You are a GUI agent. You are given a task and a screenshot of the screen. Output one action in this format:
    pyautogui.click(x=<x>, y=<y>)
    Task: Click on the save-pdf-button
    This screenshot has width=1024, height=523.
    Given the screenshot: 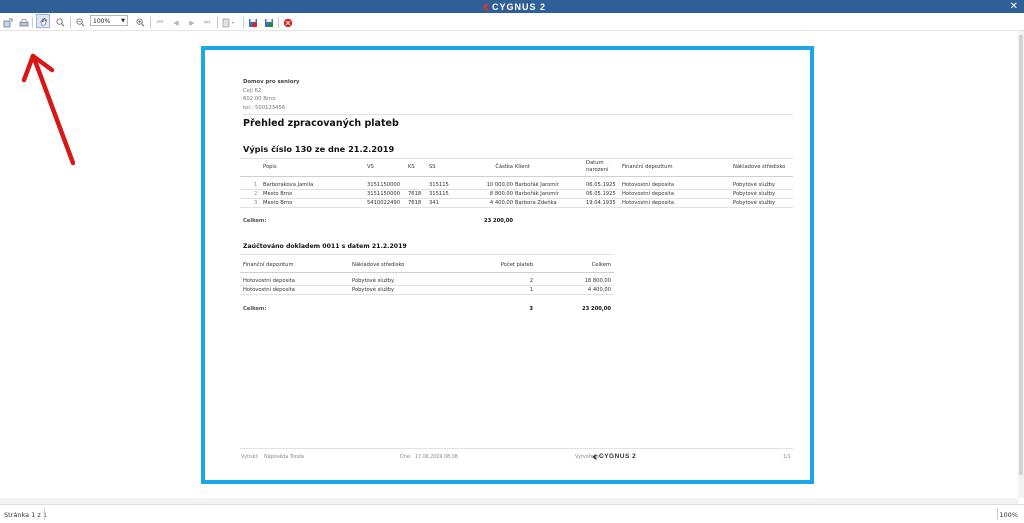 What is the action you would take?
    pyautogui.click(x=253, y=22)
    